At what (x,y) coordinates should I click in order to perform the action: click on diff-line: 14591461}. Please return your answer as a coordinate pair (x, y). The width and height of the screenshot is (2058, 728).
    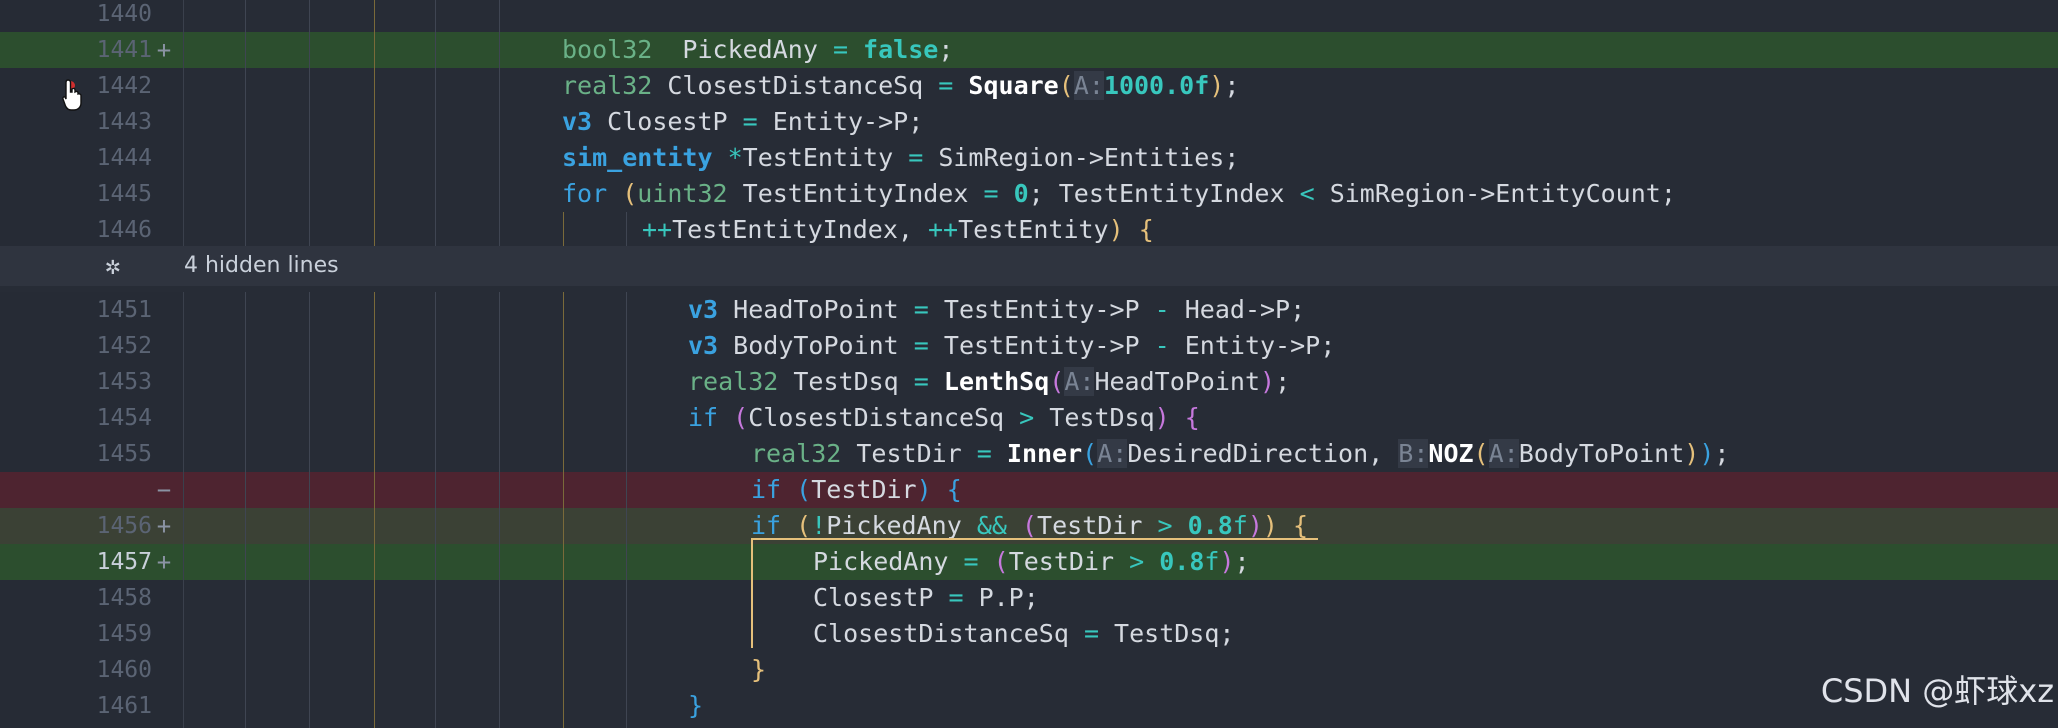
    Looking at the image, I should click on (1029, 706).